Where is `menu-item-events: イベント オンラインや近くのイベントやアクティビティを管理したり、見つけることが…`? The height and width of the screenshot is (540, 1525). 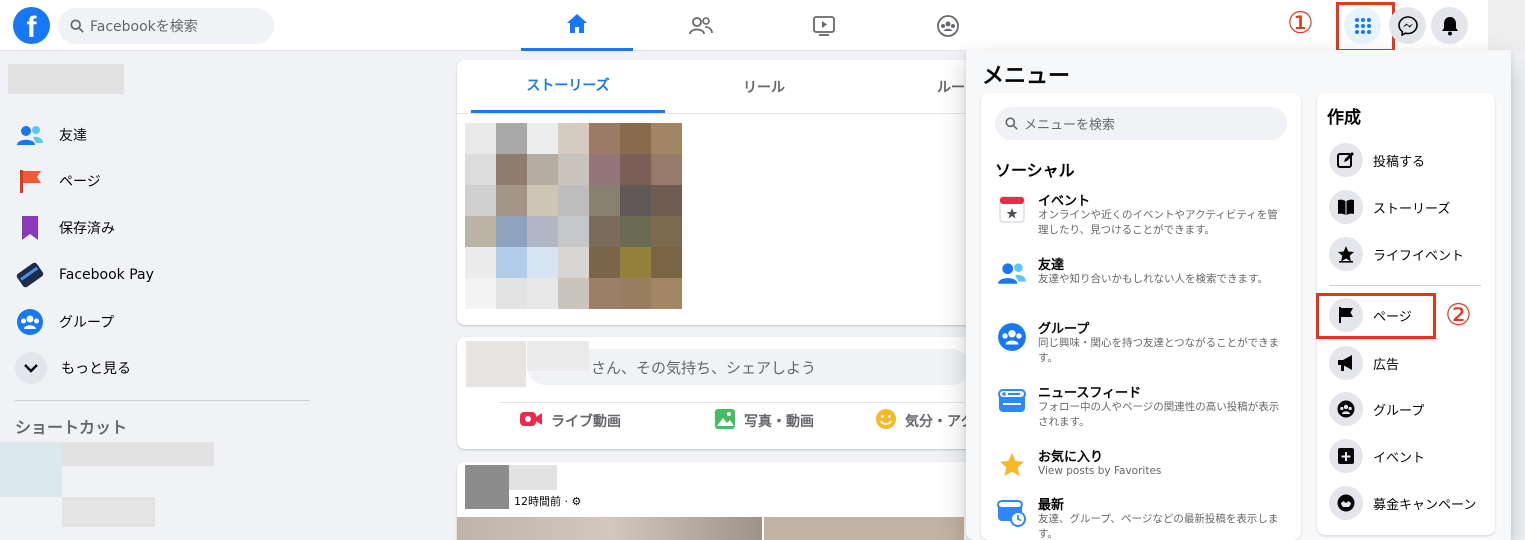 menu-item-events: イベント オンラインや近くのイベントやアクティビティを管理したり、見つけることが… is located at coordinates (1142, 220).